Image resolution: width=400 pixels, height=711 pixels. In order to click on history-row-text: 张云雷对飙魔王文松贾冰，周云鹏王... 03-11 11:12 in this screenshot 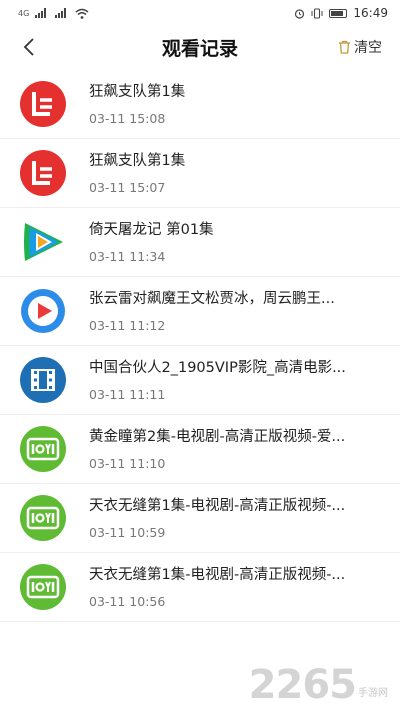, I will do `click(244, 311)`.